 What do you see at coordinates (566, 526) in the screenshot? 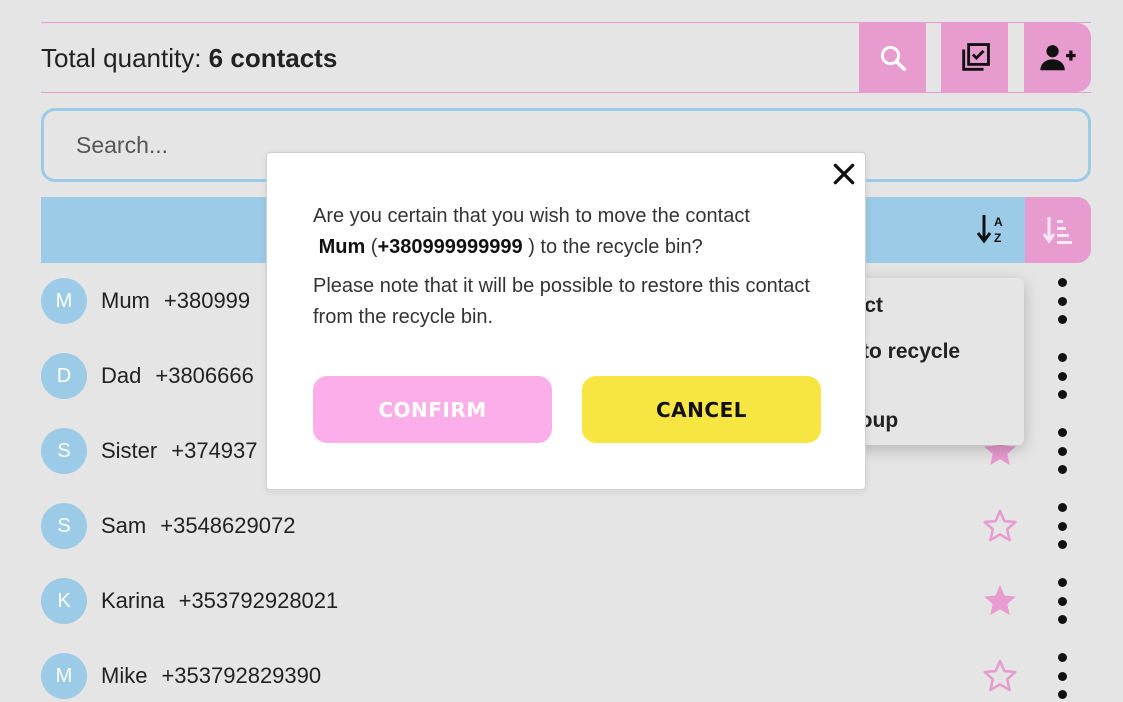
I see `contact-row: S Sam +3548629072` at bounding box center [566, 526].